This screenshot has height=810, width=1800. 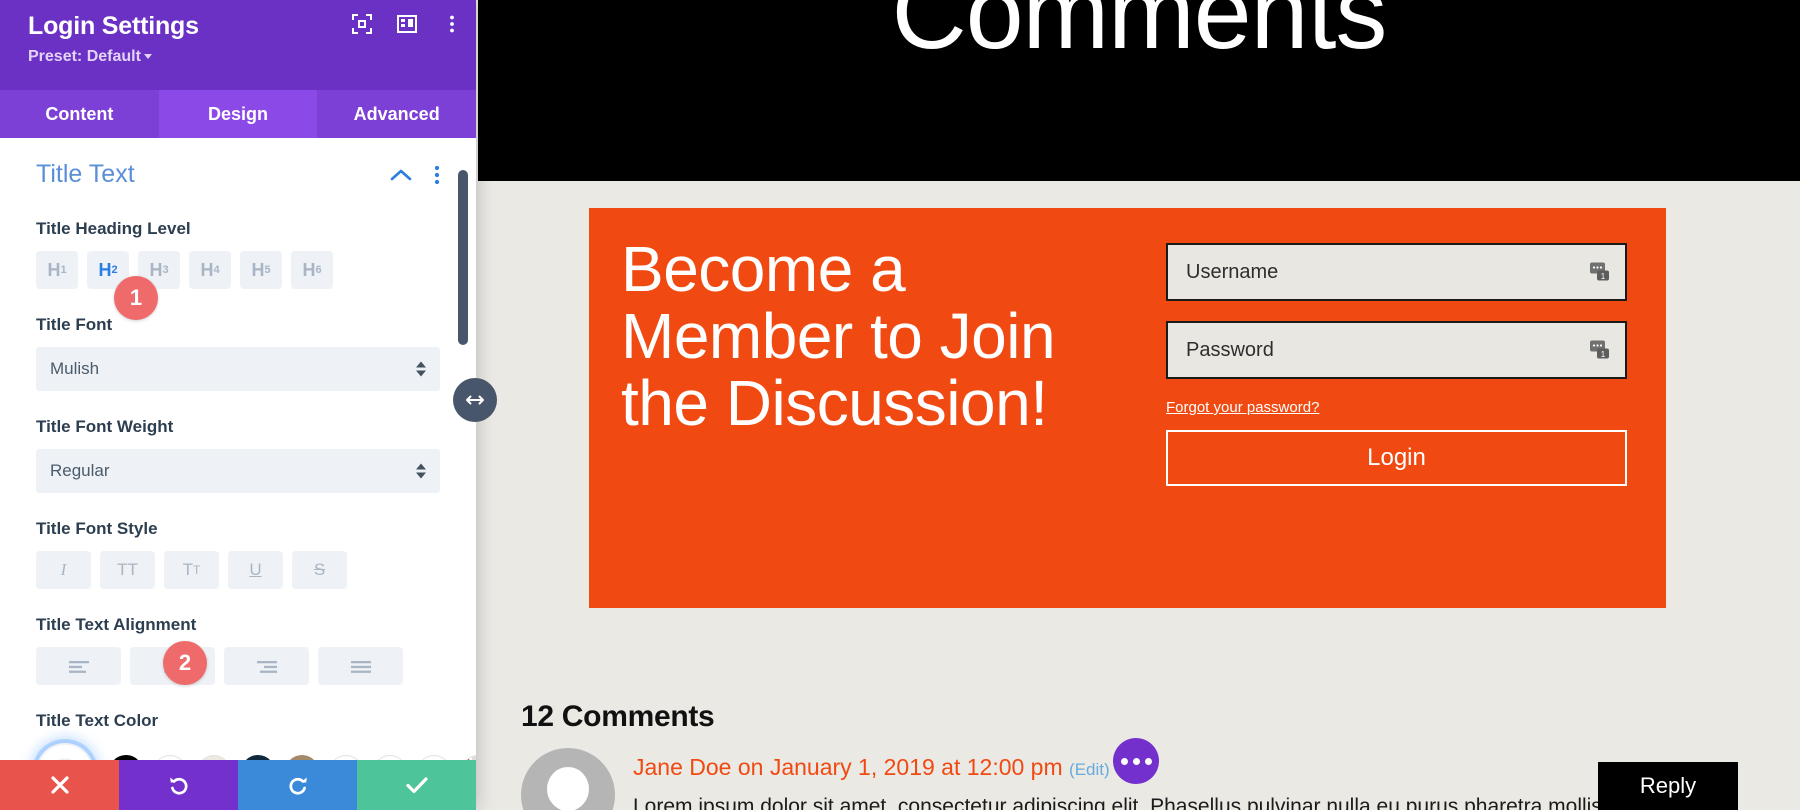 I want to click on more-options-icon, so click(x=1136, y=761).